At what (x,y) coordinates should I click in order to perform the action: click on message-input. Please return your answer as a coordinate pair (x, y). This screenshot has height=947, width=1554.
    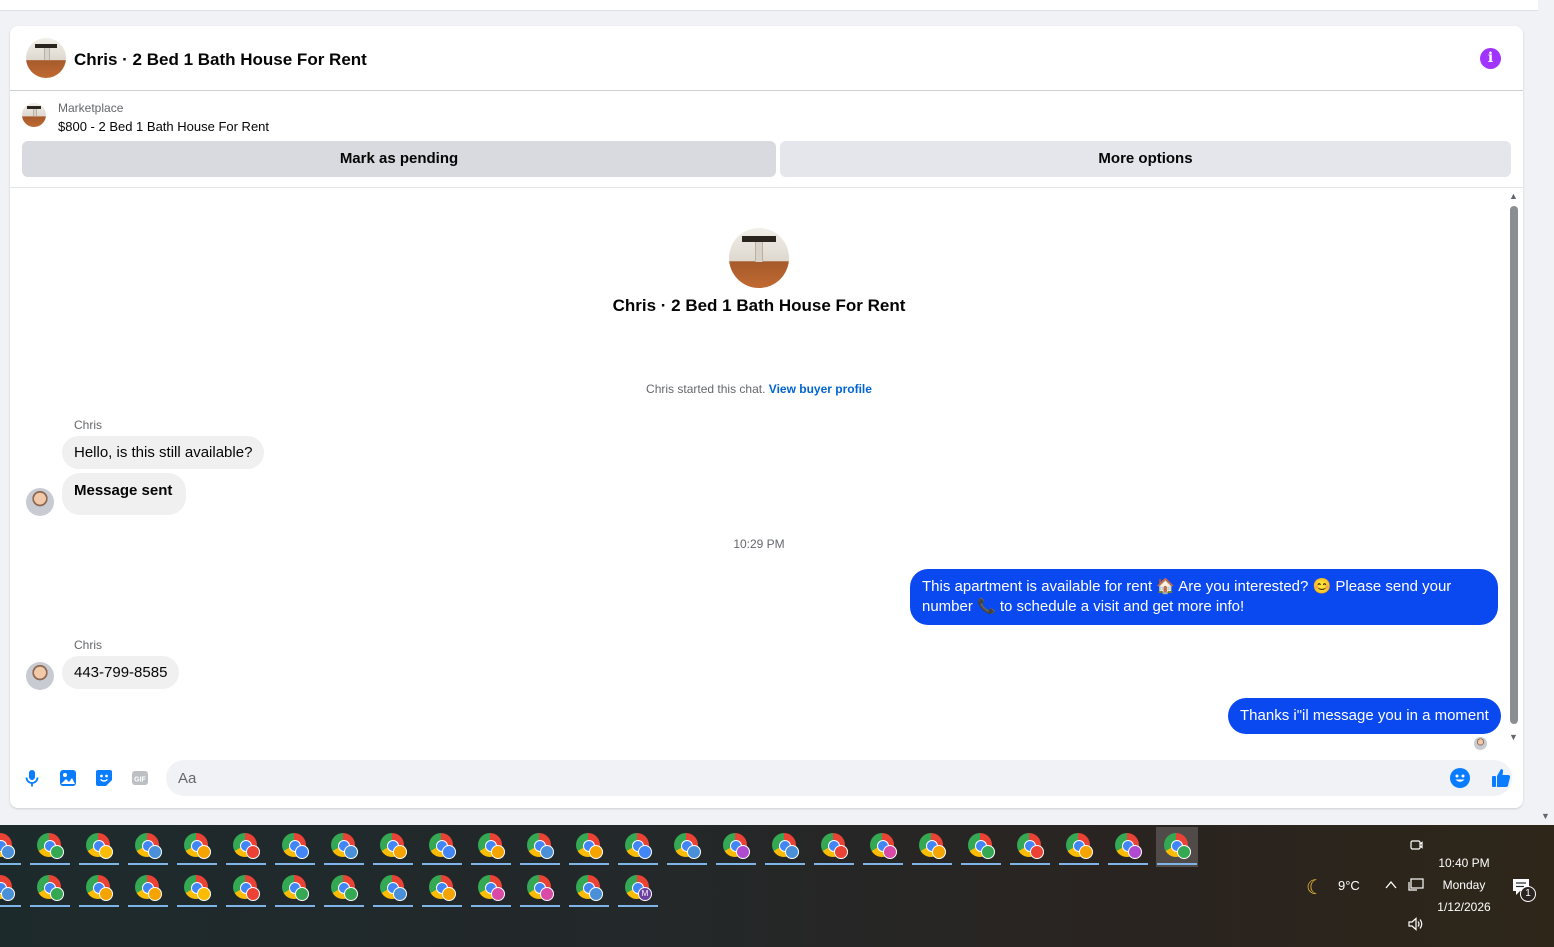
    Looking at the image, I should click on (839, 778).